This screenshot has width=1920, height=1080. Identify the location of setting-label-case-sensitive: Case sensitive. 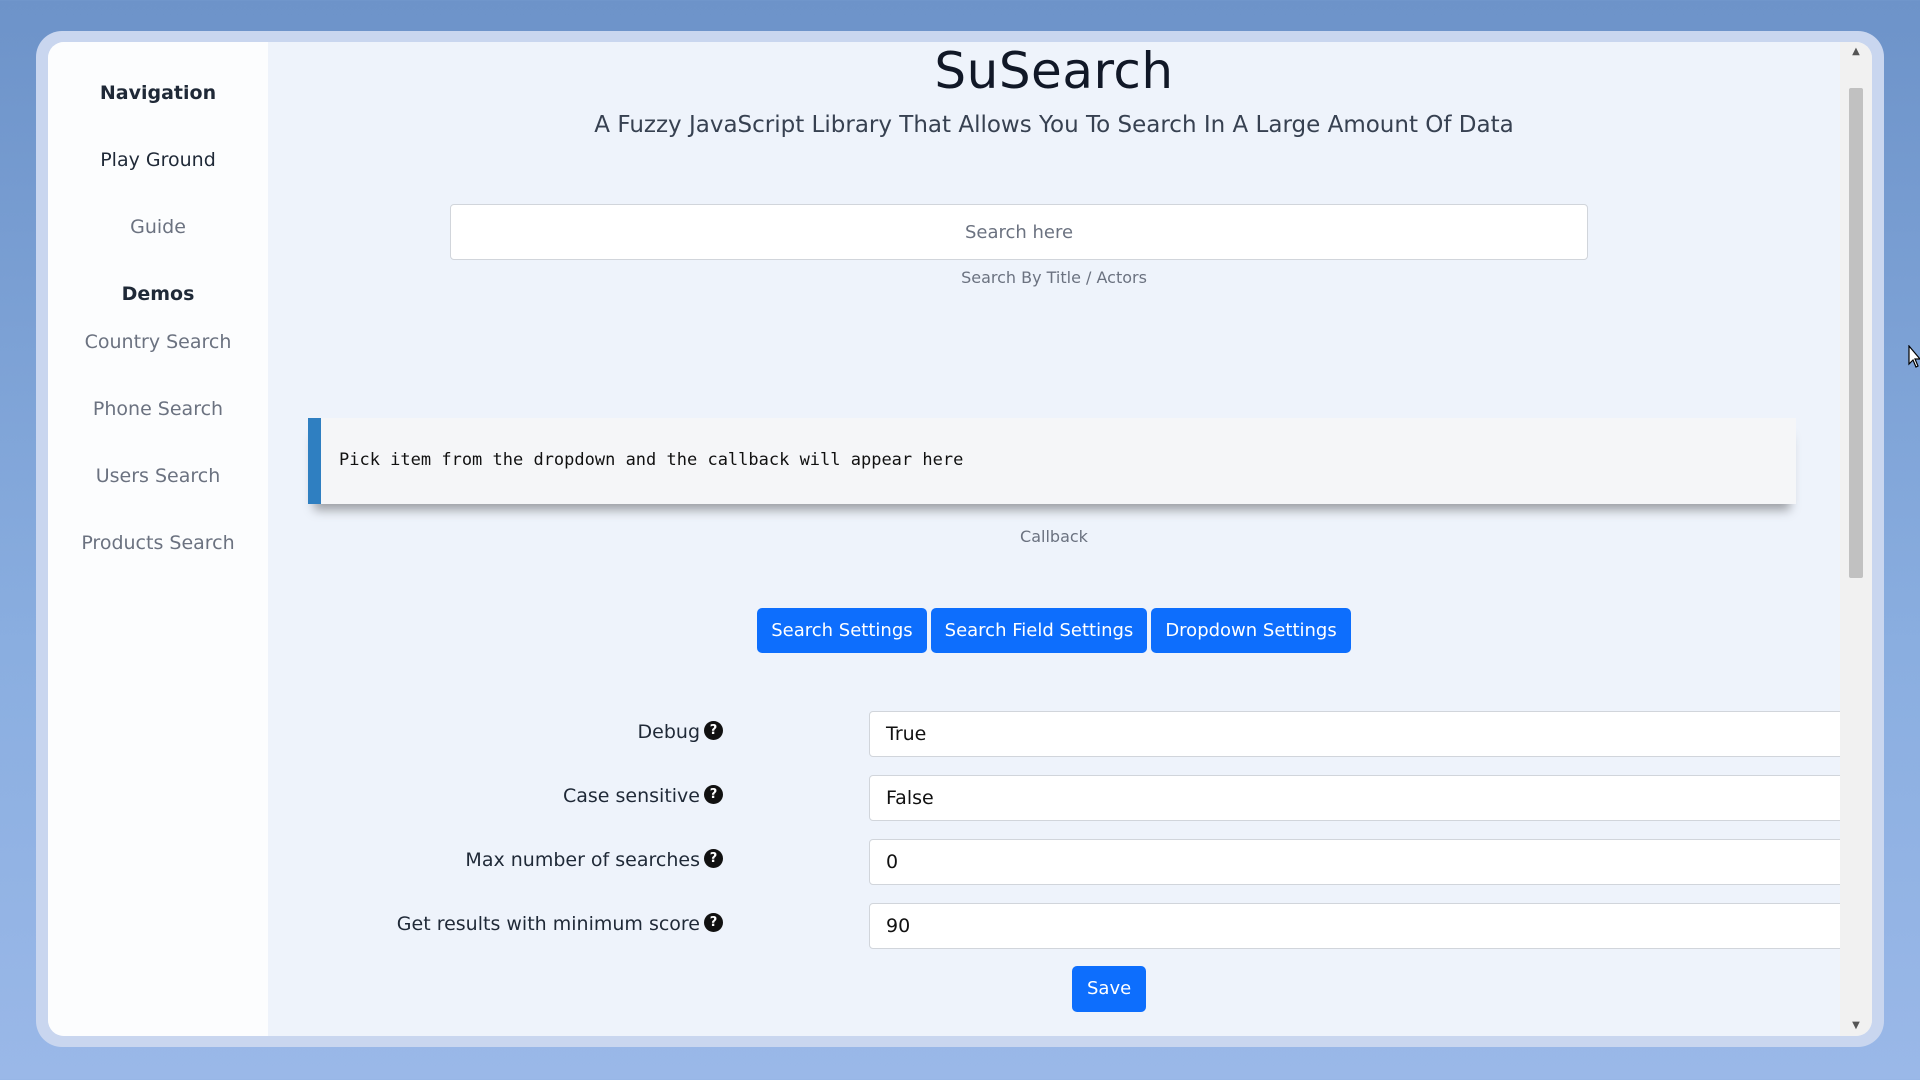
(631, 796).